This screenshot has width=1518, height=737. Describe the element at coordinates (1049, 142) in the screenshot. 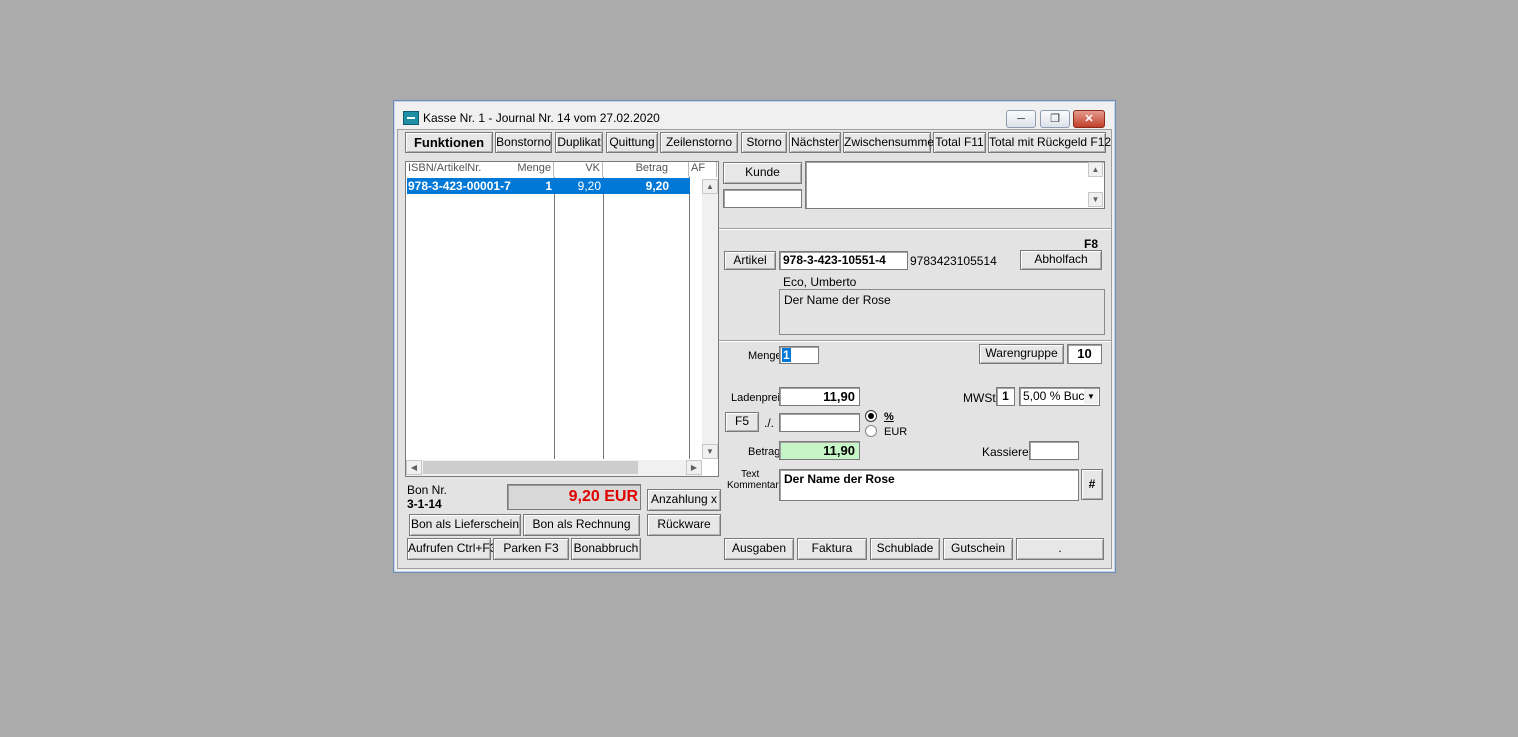

I see `toolbar-total-rueckgeld-f12: Total mit Rückgeld F12` at that location.